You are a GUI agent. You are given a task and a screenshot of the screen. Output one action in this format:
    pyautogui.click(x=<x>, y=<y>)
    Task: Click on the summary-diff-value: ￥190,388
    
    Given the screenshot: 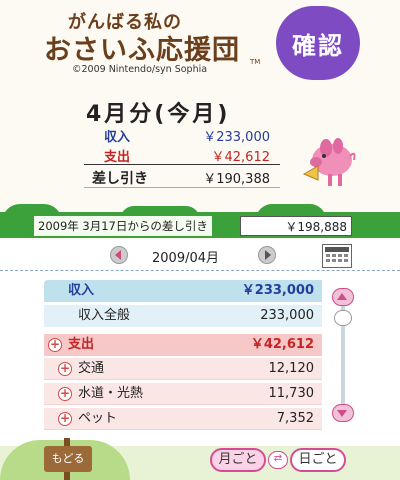 What is the action you would take?
    pyautogui.click(x=236, y=179)
    